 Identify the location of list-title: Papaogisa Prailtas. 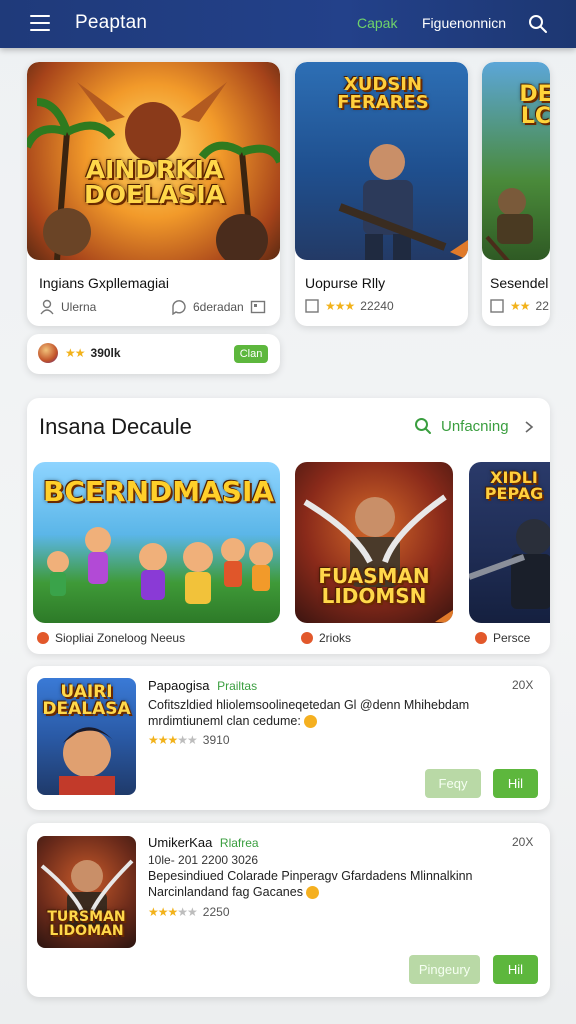
(202, 685).